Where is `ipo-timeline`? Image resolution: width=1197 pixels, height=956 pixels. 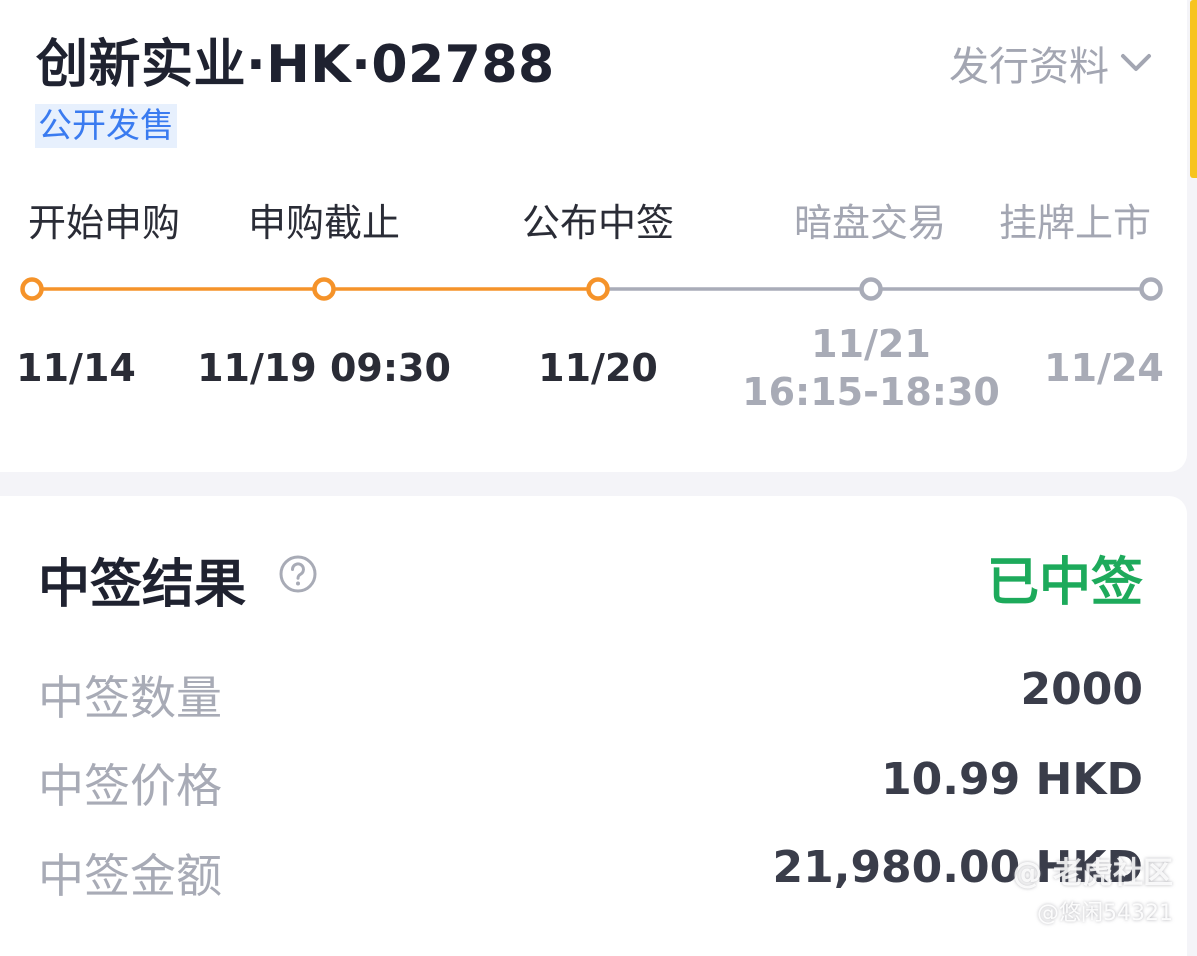
ipo-timeline is located at coordinates (591, 289).